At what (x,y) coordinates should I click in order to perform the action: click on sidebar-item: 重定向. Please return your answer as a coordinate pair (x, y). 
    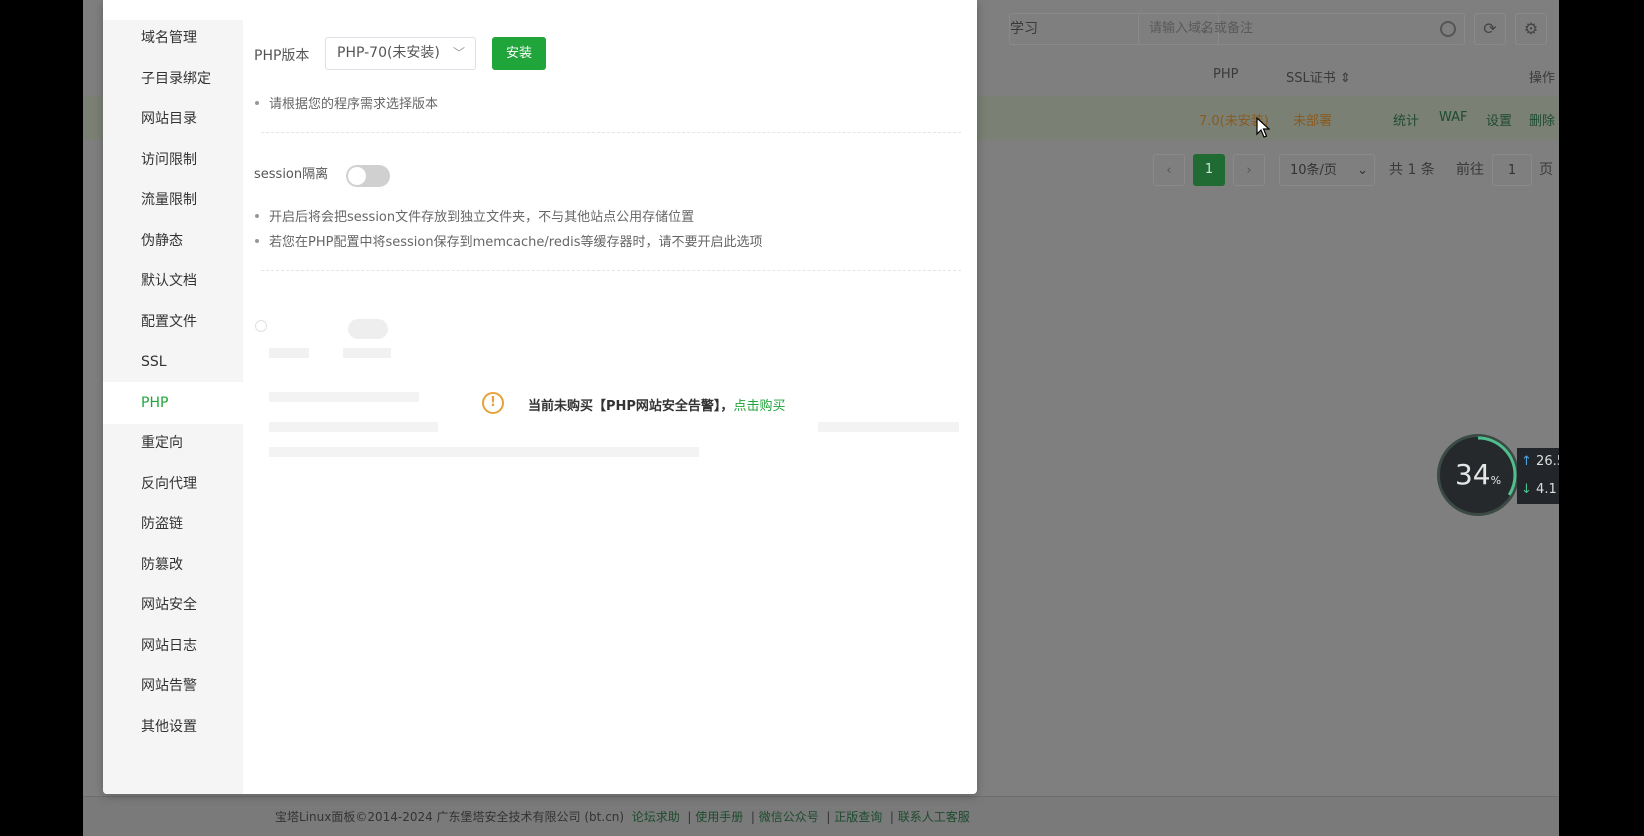
    Looking at the image, I should click on (173, 443).